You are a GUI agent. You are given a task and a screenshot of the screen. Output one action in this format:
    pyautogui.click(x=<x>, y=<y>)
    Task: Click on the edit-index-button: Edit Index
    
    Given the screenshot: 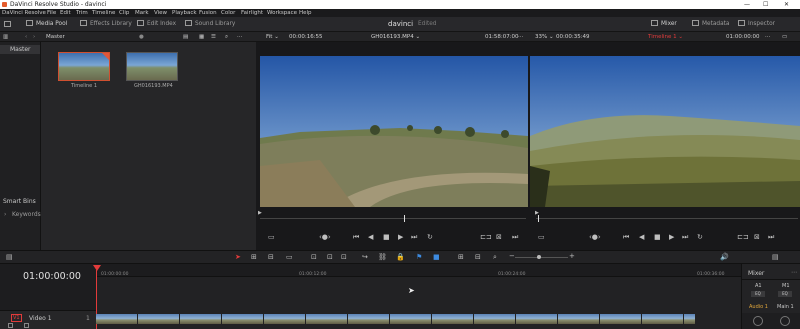 What is the action you would take?
    pyautogui.click(x=156, y=24)
    